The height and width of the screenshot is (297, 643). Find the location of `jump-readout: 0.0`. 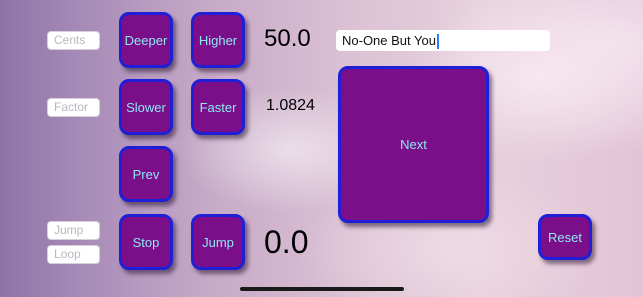

jump-readout: 0.0 is located at coordinates (286, 242).